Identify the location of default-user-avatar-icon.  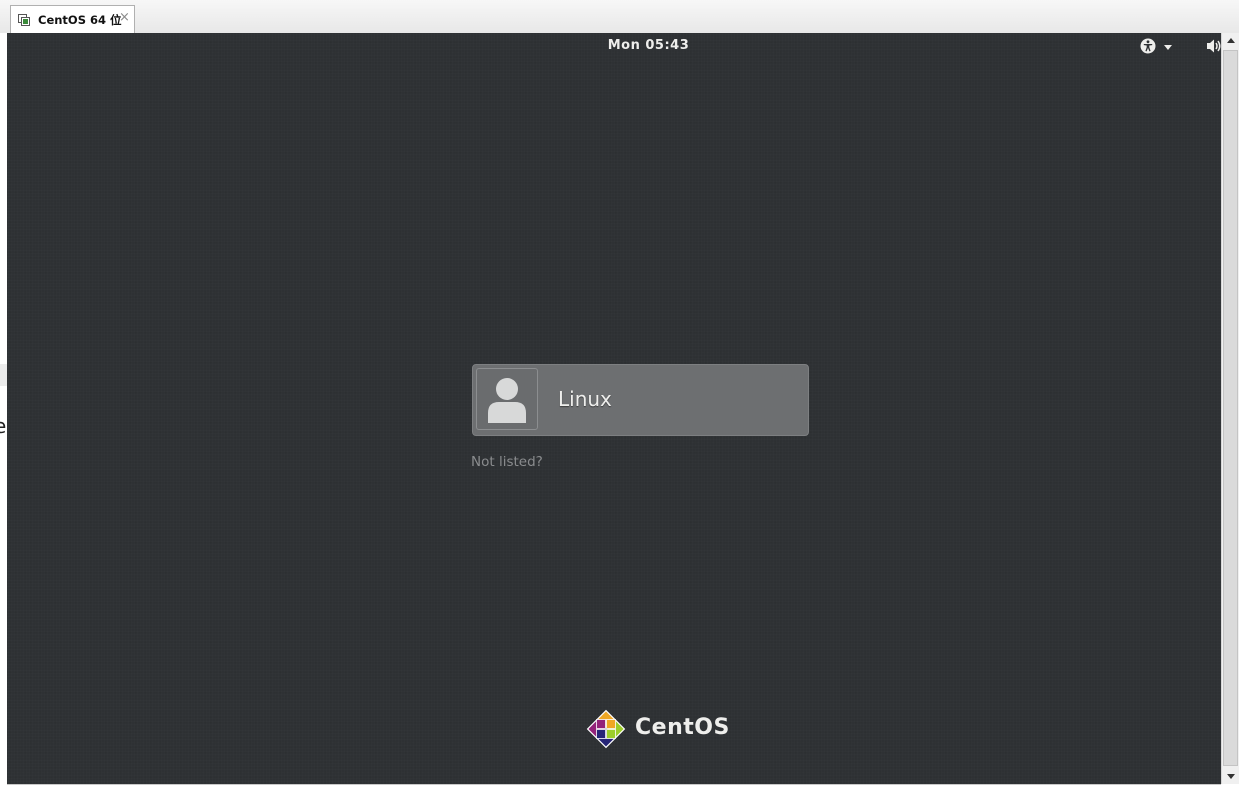
(507, 400).